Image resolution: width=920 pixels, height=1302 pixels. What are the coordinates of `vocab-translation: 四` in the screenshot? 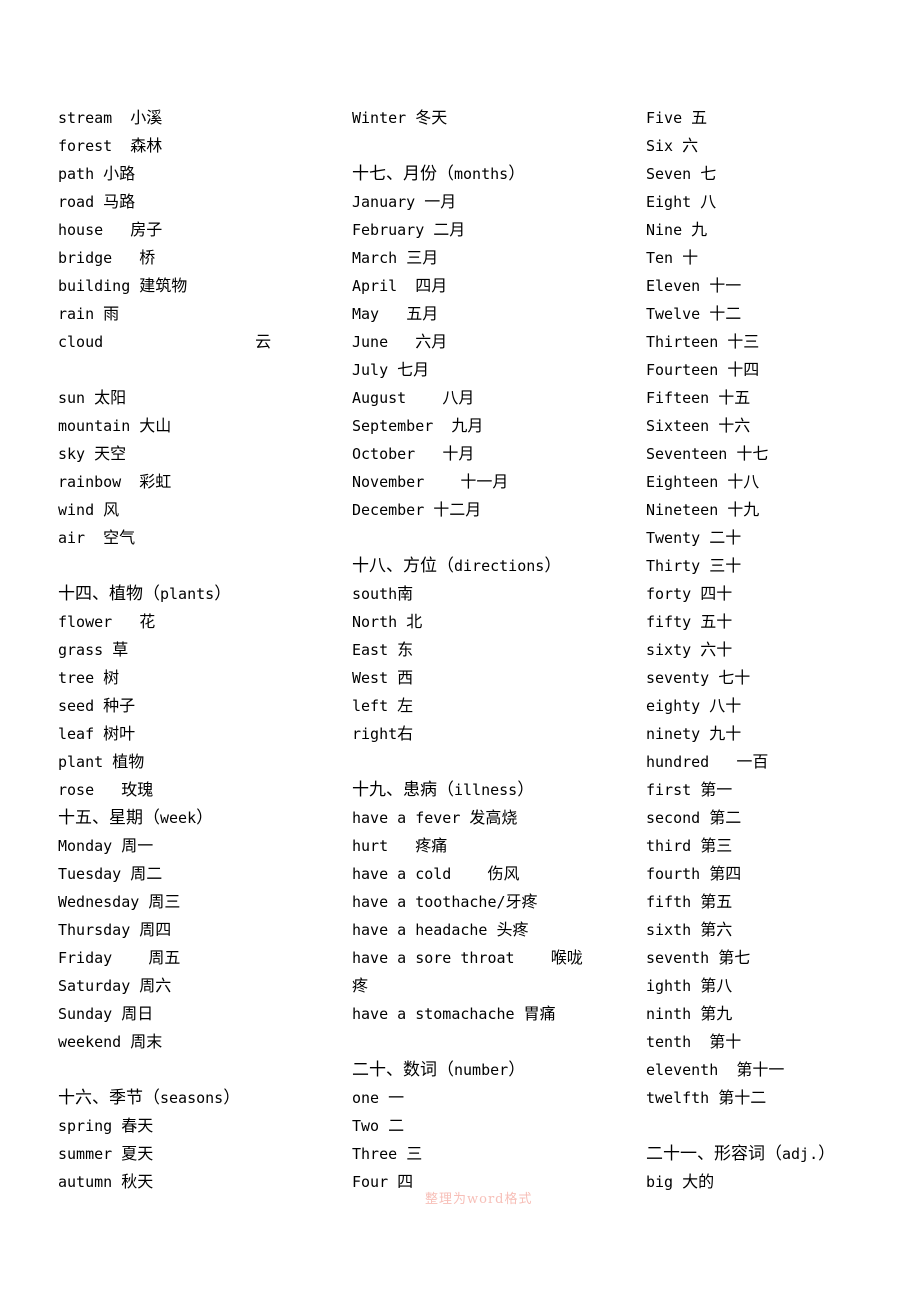 It's located at (405, 1181).